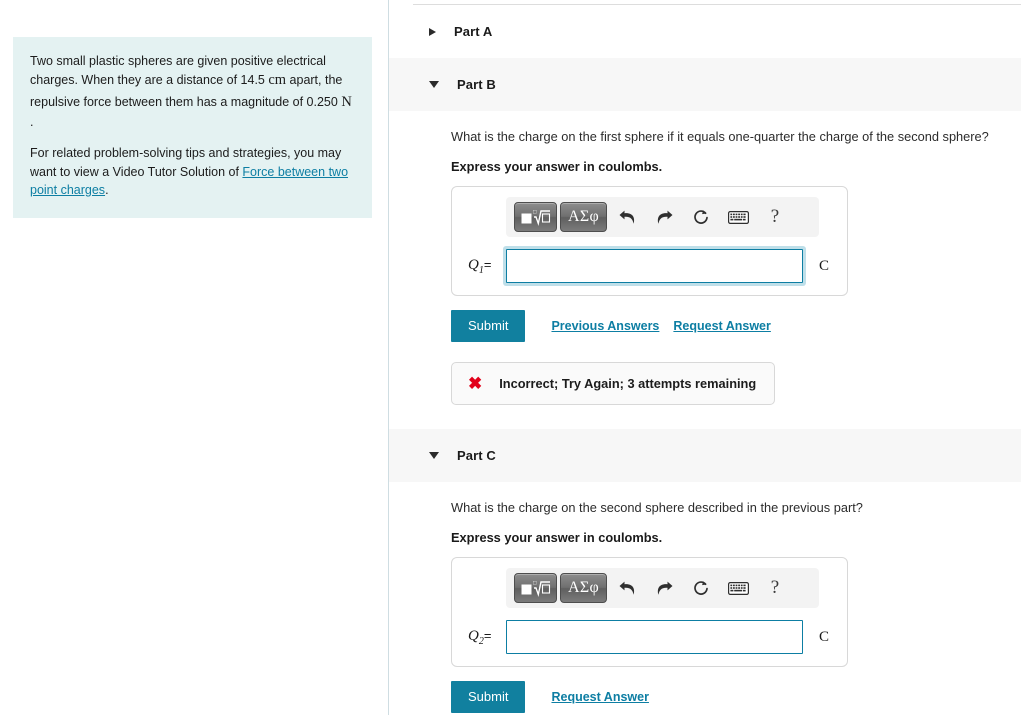 The image size is (1021, 715). What do you see at coordinates (736, 697) in the screenshot?
I see `part-c-actions: Submit Request Answer` at bounding box center [736, 697].